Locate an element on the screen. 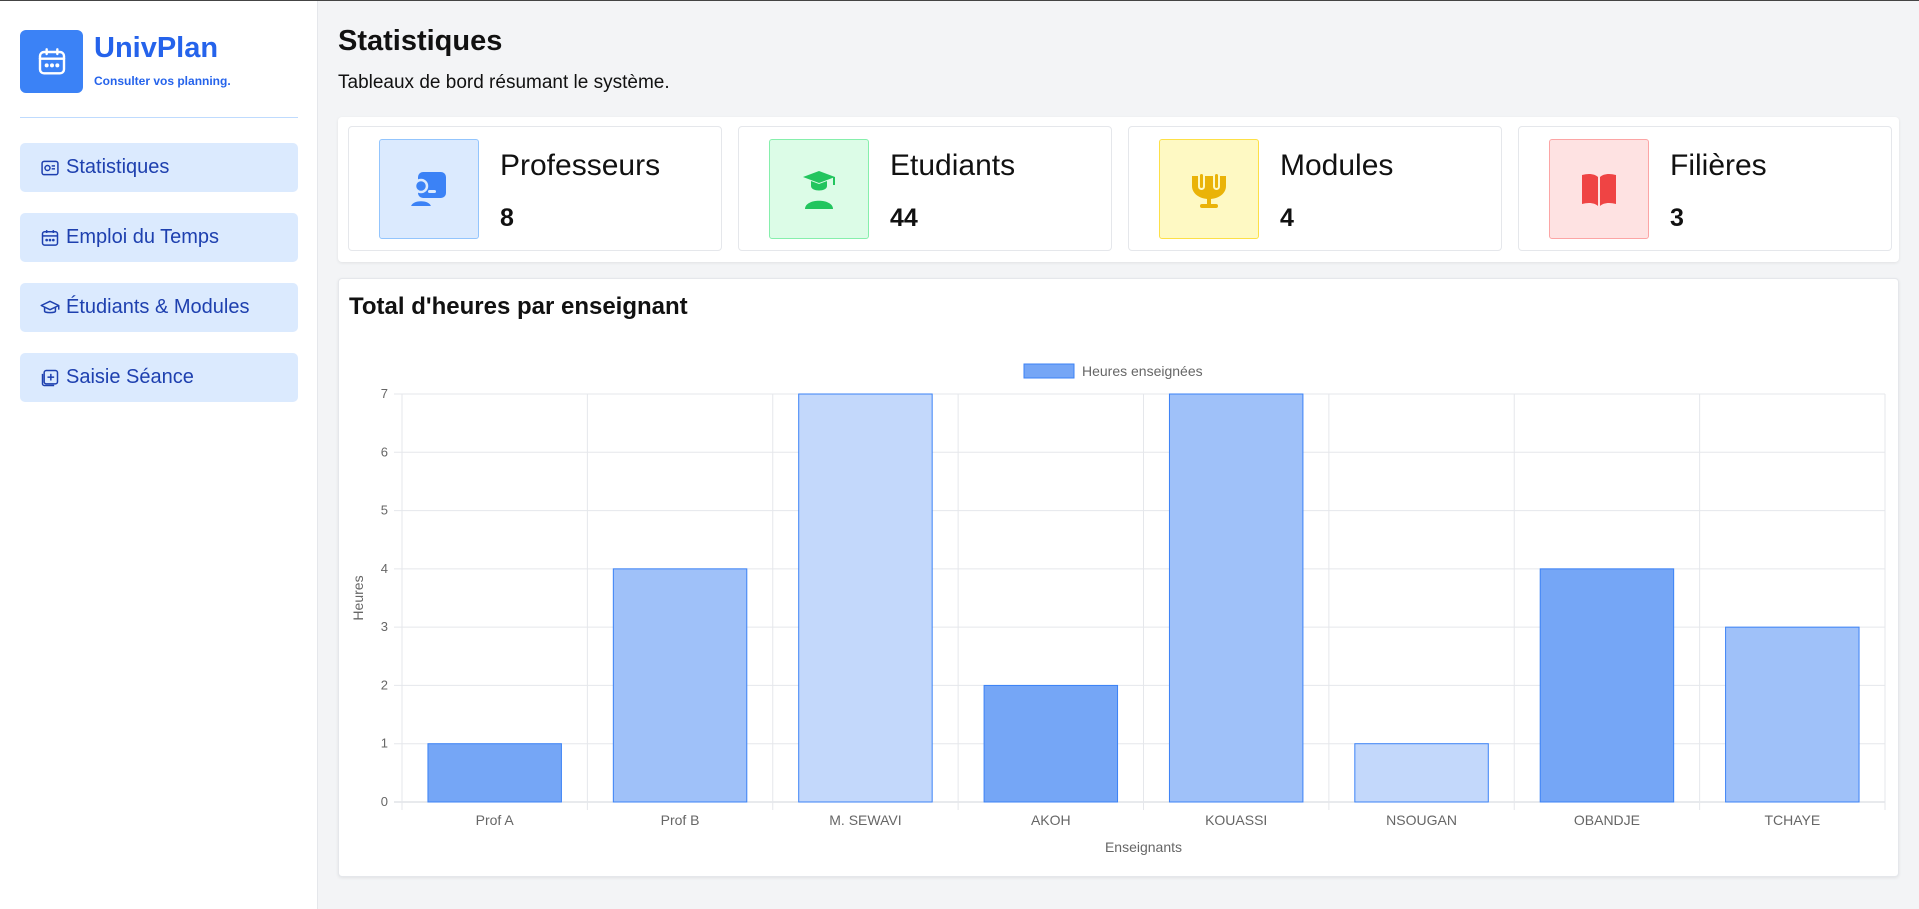 The width and height of the screenshot is (1919, 909). stat-card-filieres: Filières 3 is located at coordinates (1705, 188).